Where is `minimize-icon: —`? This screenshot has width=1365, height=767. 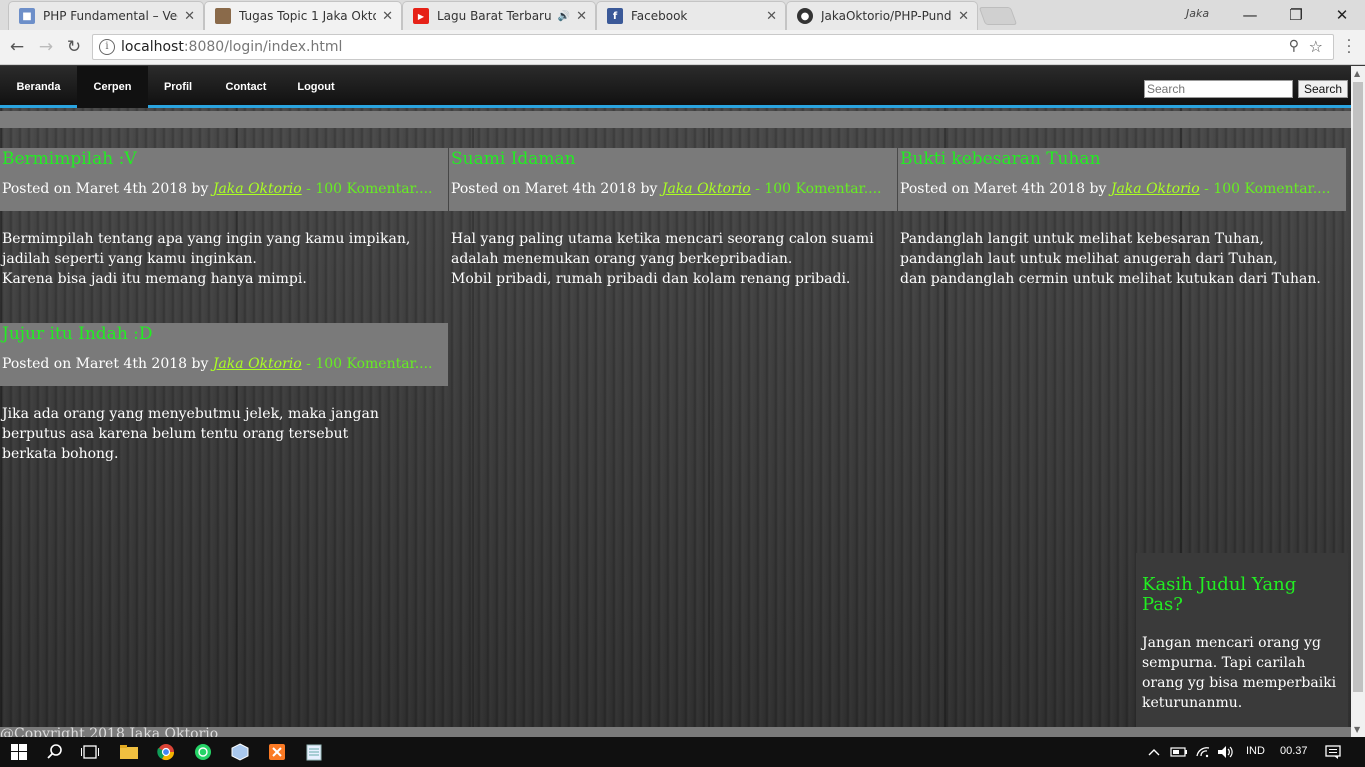
minimize-icon: — is located at coordinates (1250, 15).